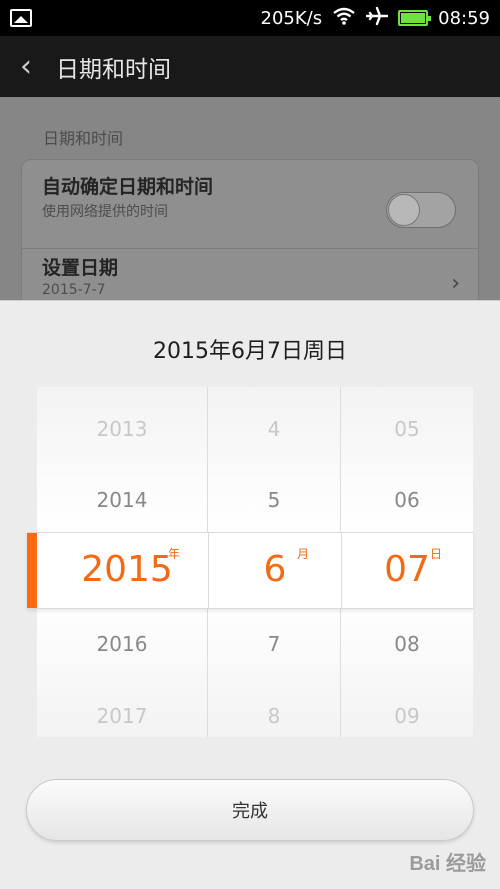  Describe the element at coordinates (250, 66) in the screenshot. I see `app-header: ‹ 日期和时间` at that location.